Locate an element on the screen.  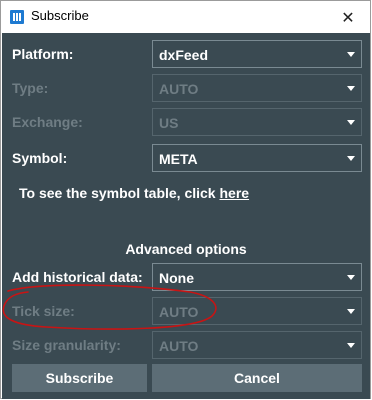
size-granularity-select: AUTO is located at coordinates (257, 345).